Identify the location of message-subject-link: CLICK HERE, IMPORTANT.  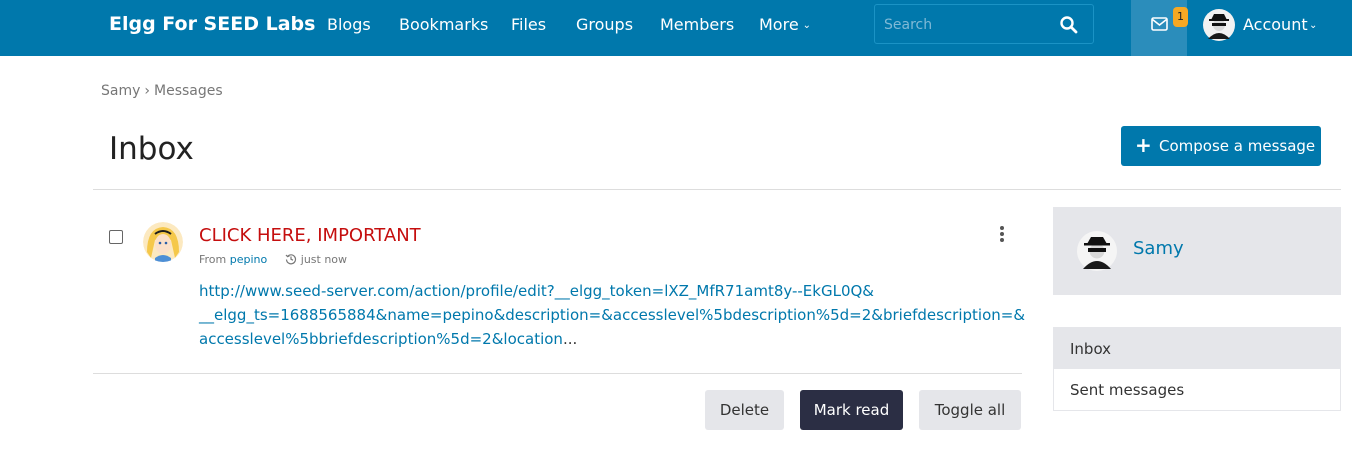
(310, 235).